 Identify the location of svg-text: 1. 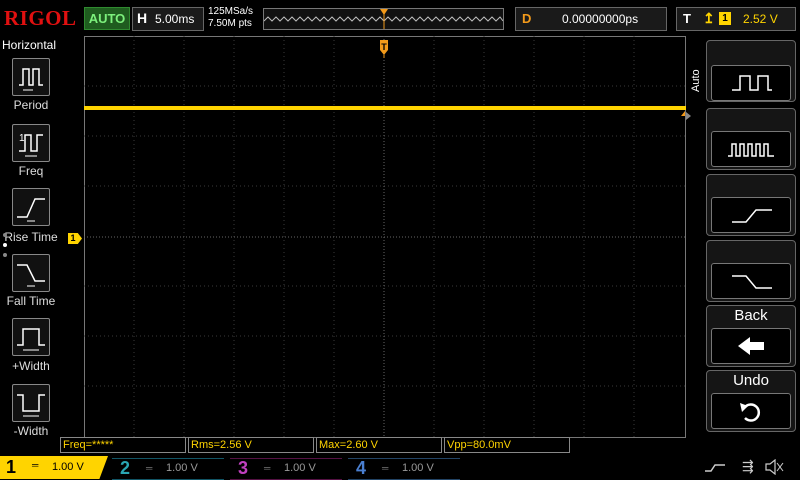
(22, 138).